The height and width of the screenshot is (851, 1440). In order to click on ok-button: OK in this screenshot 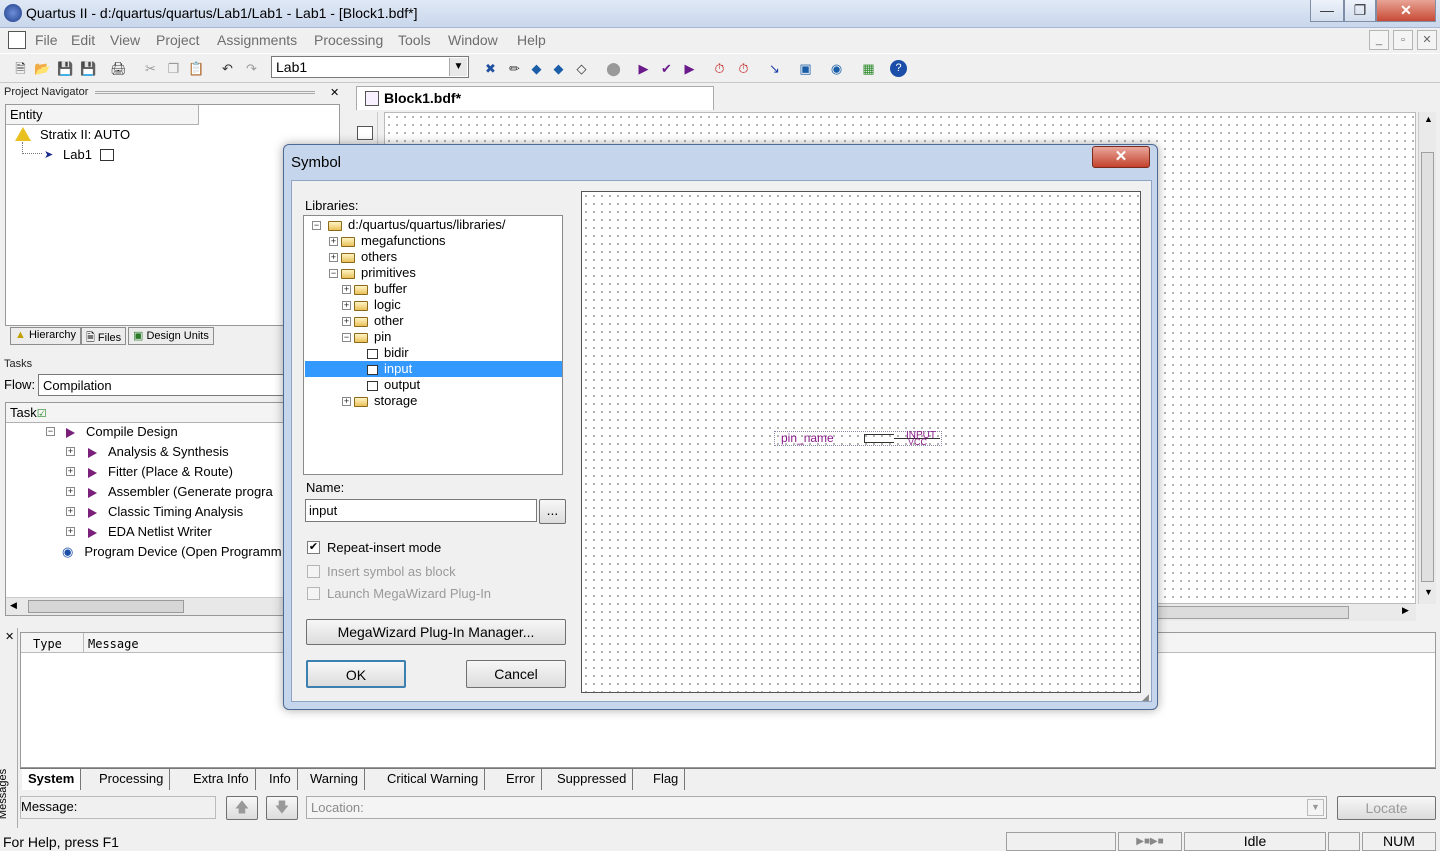, I will do `click(356, 674)`.